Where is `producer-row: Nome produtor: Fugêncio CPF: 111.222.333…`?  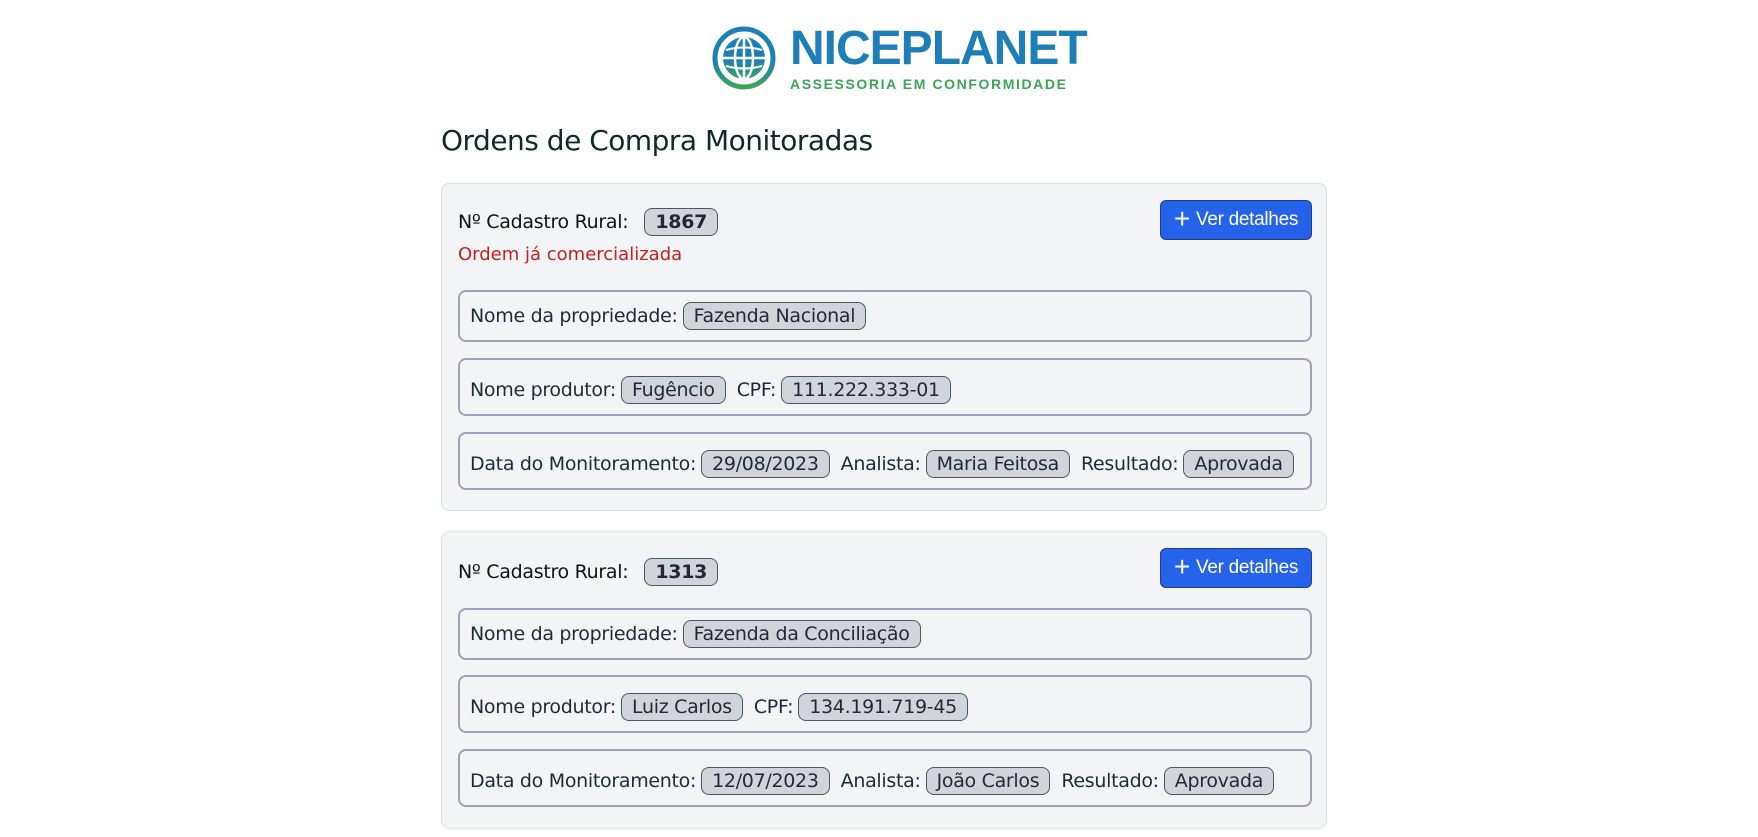 producer-row: Nome produtor: Fugêncio CPF: 111.222.333… is located at coordinates (885, 387).